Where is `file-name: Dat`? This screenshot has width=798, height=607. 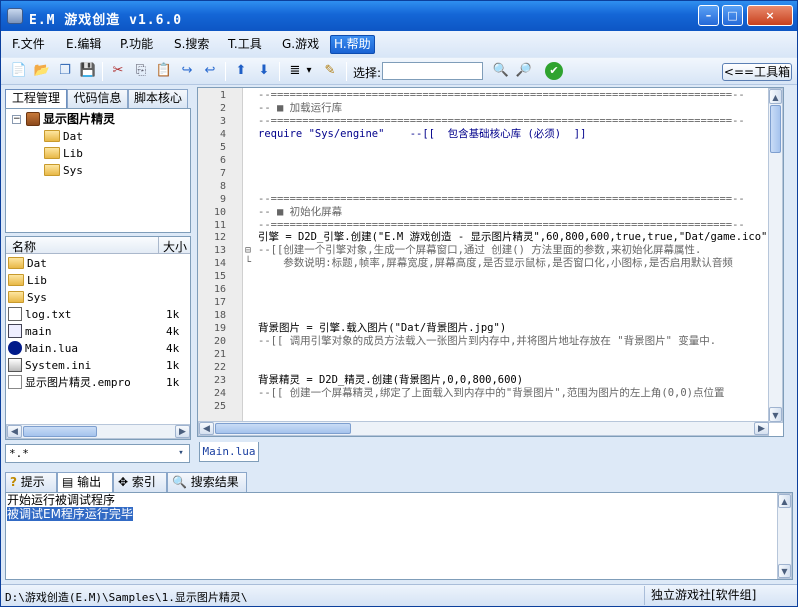
file-name: Dat is located at coordinates (37, 263).